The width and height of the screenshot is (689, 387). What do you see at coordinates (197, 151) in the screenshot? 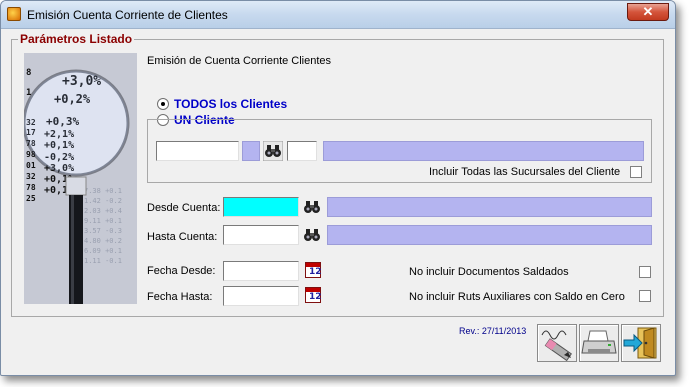
I see `client-code-input` at bounding box center [197, 151].